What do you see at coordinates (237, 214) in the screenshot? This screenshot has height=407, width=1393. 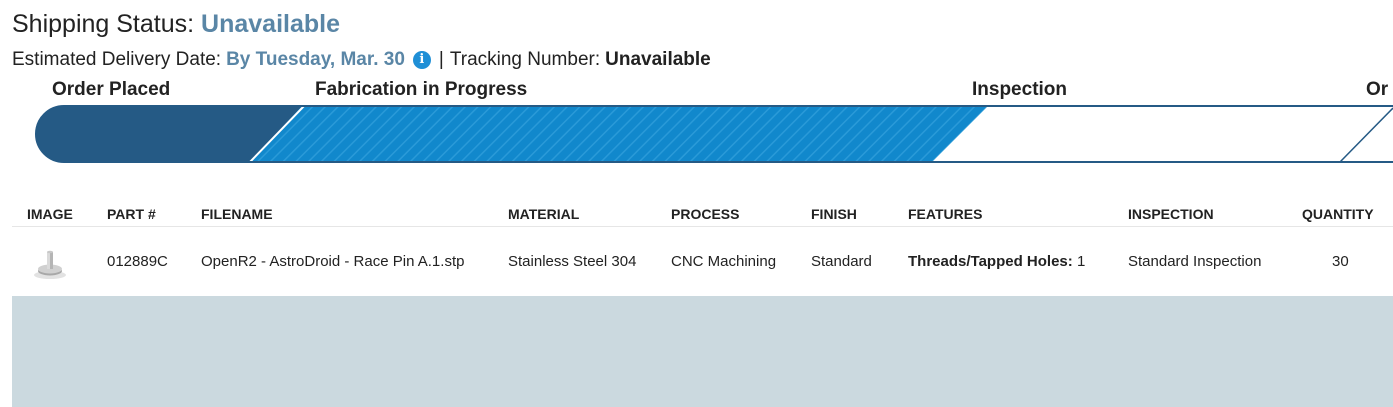 I see `col-header-filename: FILENAME` at bounding box center [237, 214].